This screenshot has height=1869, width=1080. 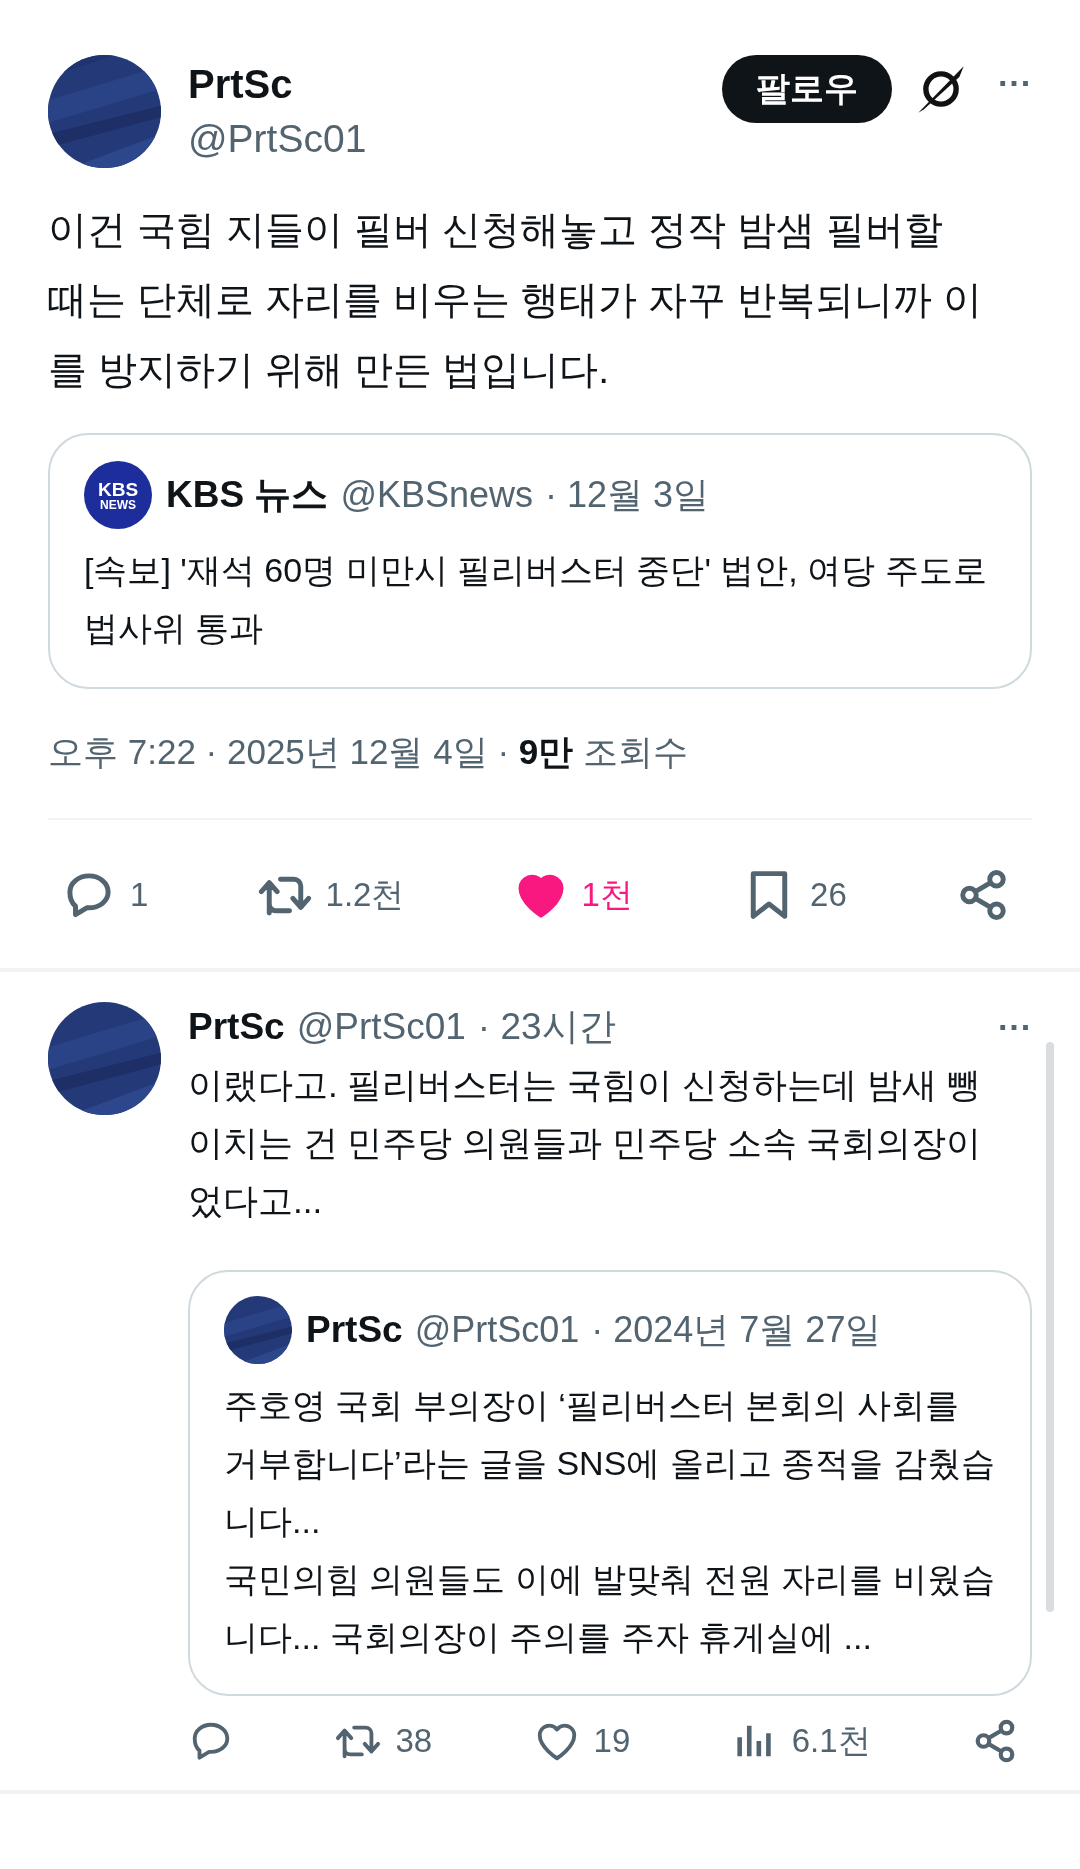 I want to click on post-meta: 오후 7:22 · 2025년 12월 4일 · 9만 조회수, so click(x=368, y=752).